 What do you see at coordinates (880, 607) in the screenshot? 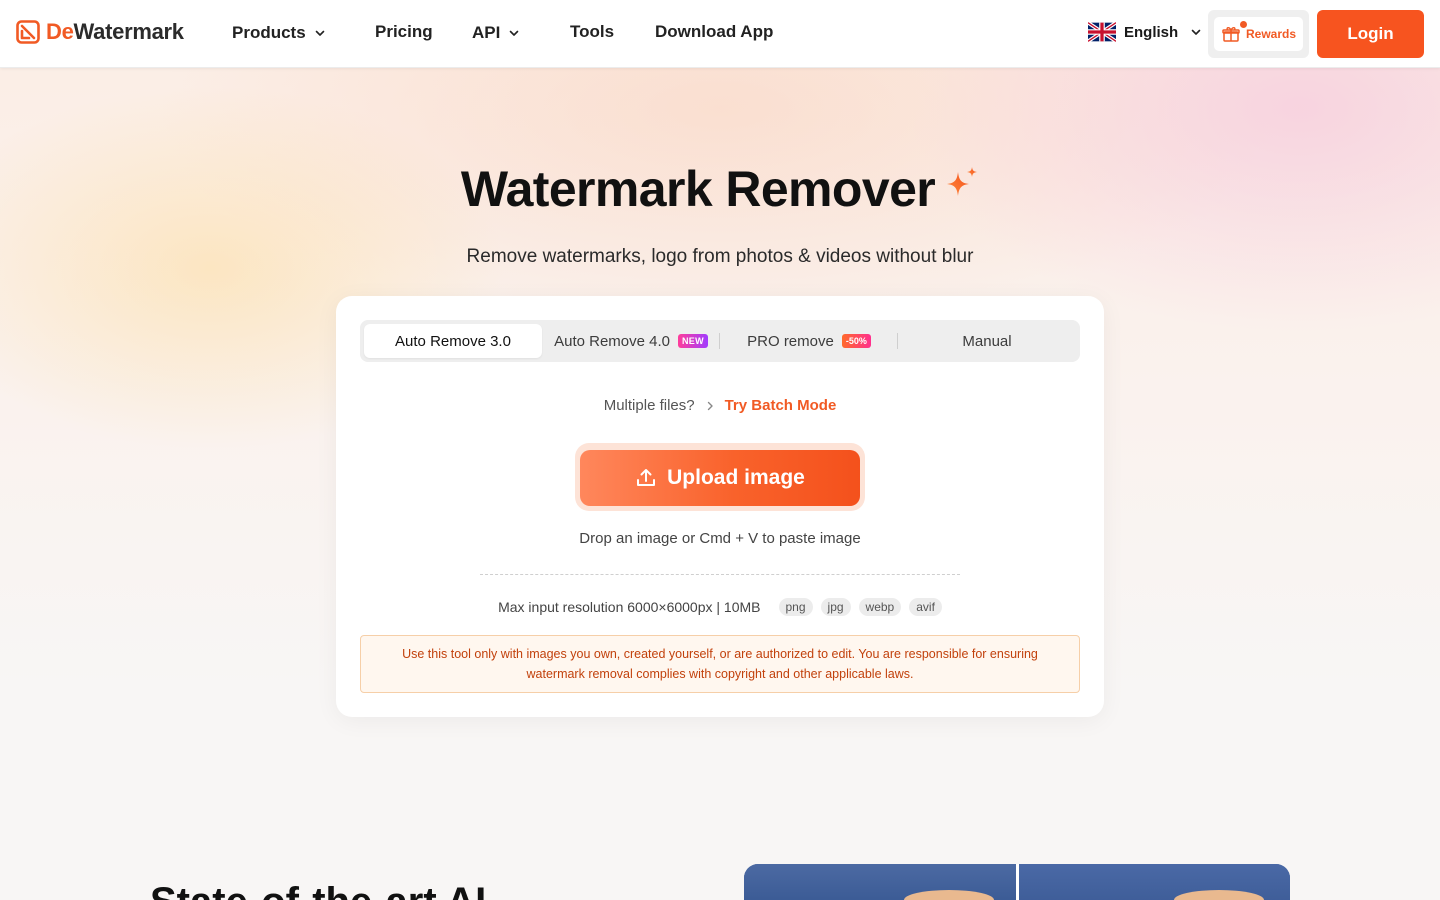
I see `format-tag-webp: webp` at bounding box center [880, 607].